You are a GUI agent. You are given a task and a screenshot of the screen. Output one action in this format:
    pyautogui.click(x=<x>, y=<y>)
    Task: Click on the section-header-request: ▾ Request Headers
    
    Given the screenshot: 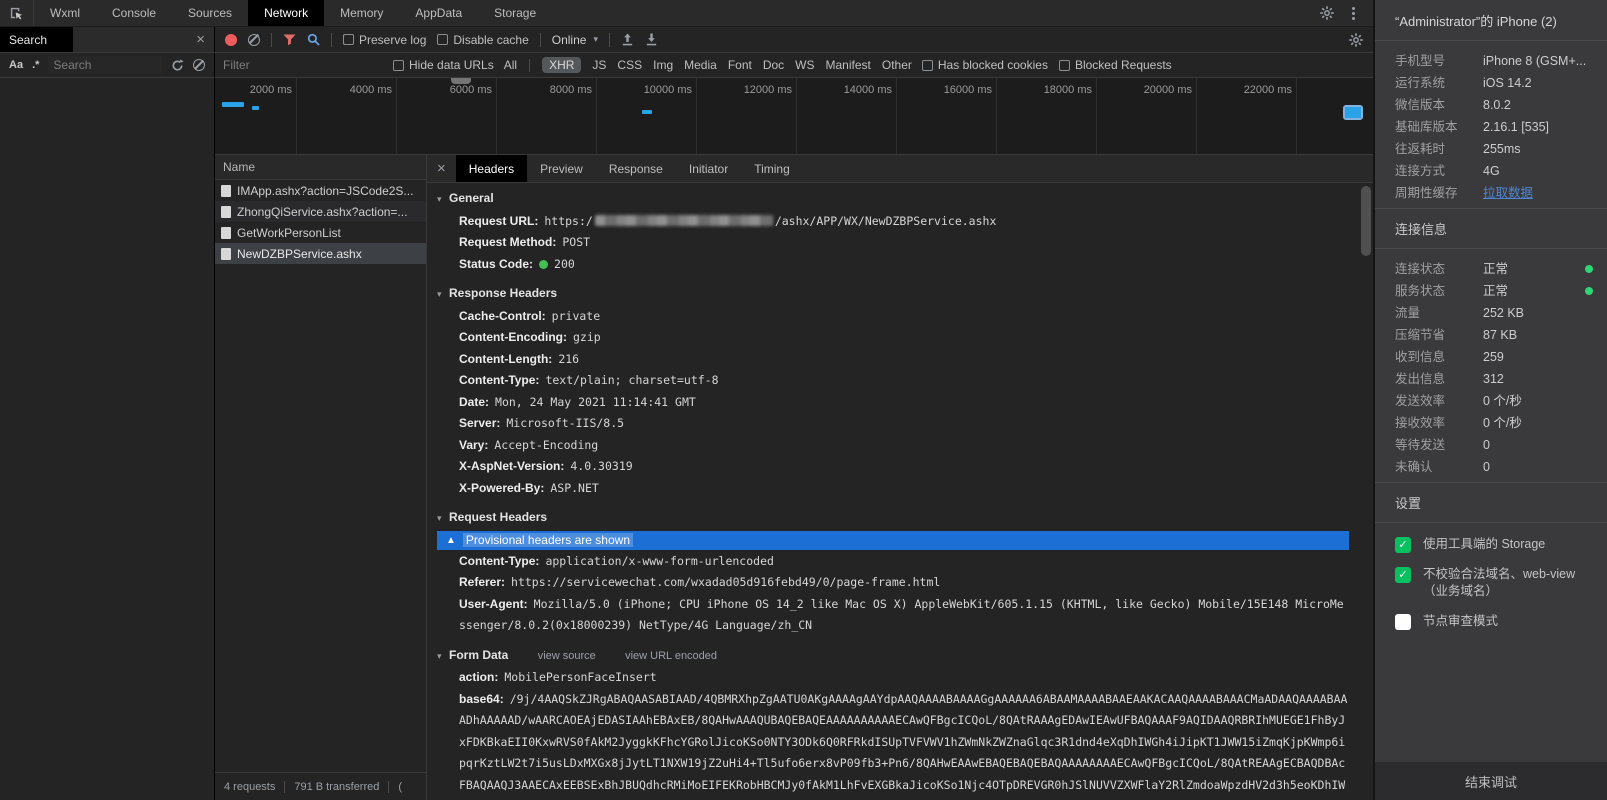 What is the action you would take?
    pyautogui.click(x=893, y=518)
    